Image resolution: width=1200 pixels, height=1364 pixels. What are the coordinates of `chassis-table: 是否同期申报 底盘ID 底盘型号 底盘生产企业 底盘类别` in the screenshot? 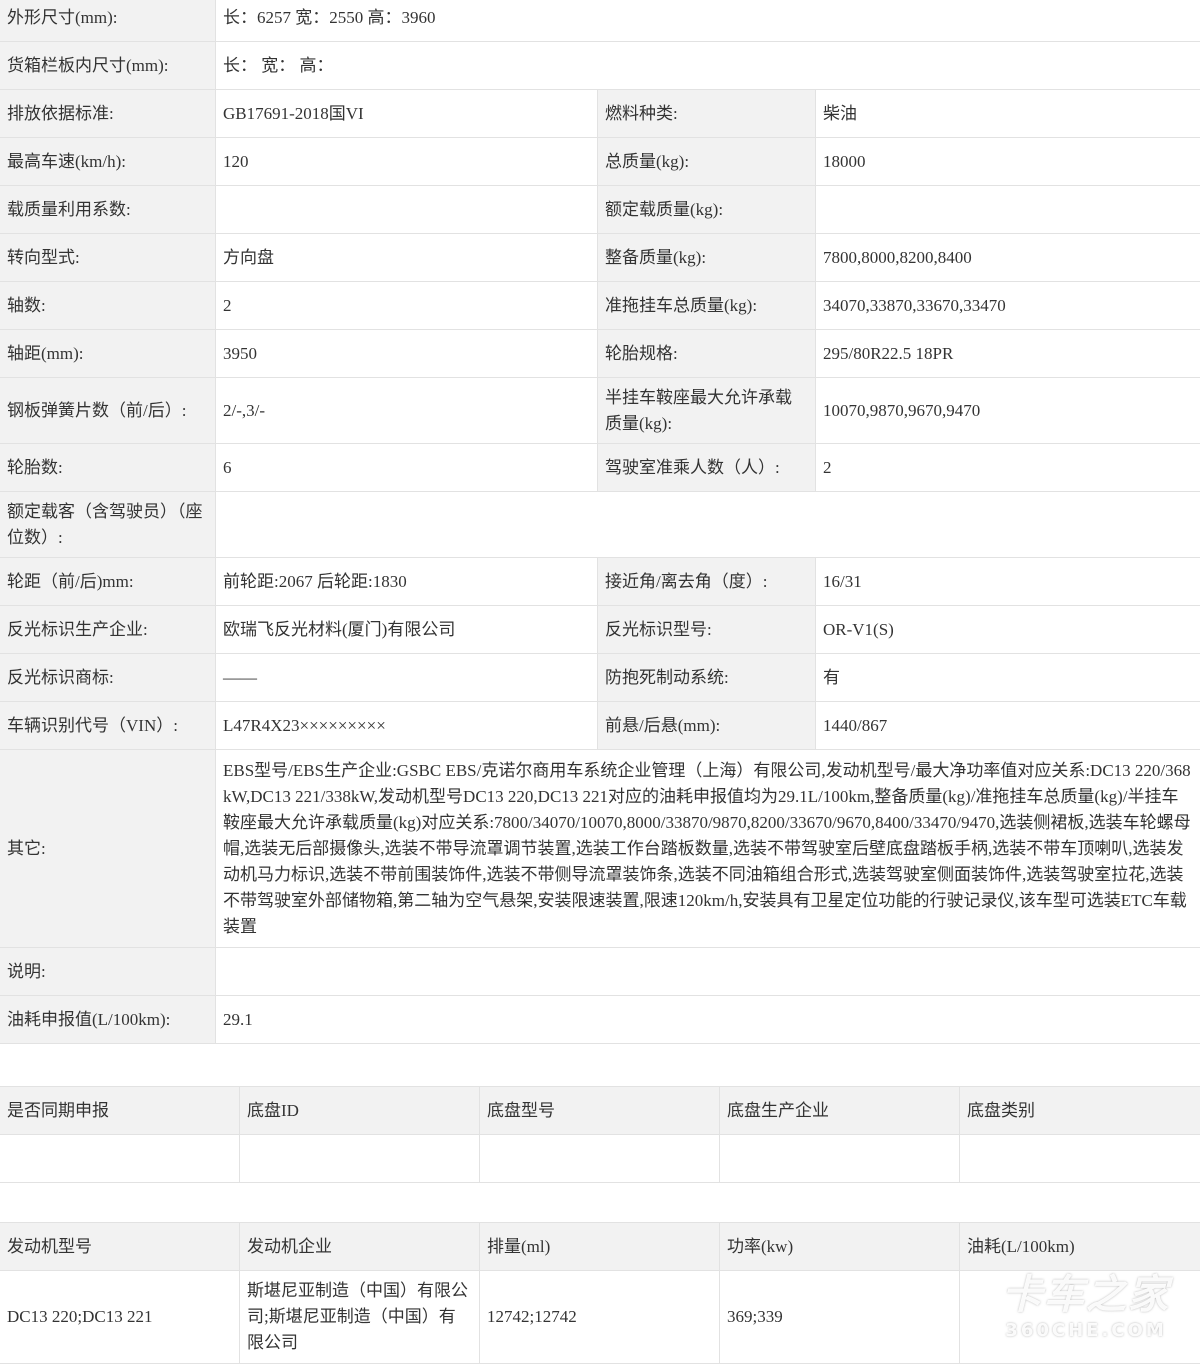 It's located at (600, 1134).